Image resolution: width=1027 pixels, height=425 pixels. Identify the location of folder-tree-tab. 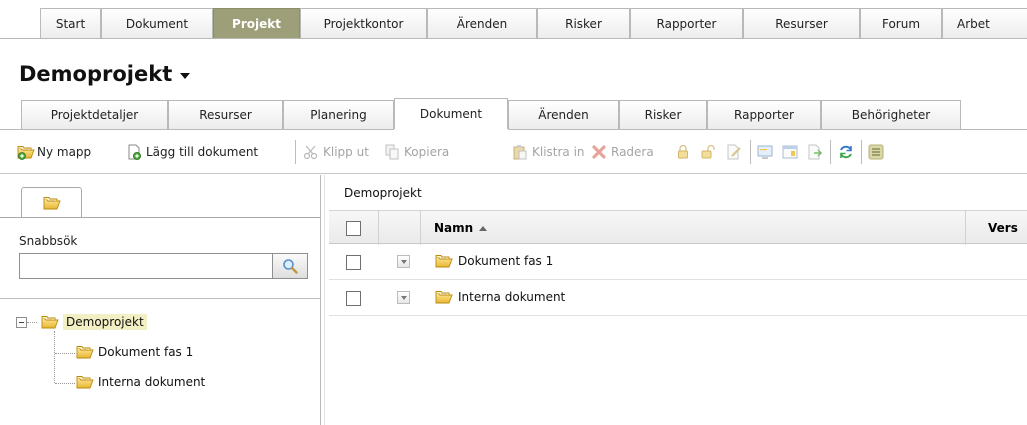
(51, 202).